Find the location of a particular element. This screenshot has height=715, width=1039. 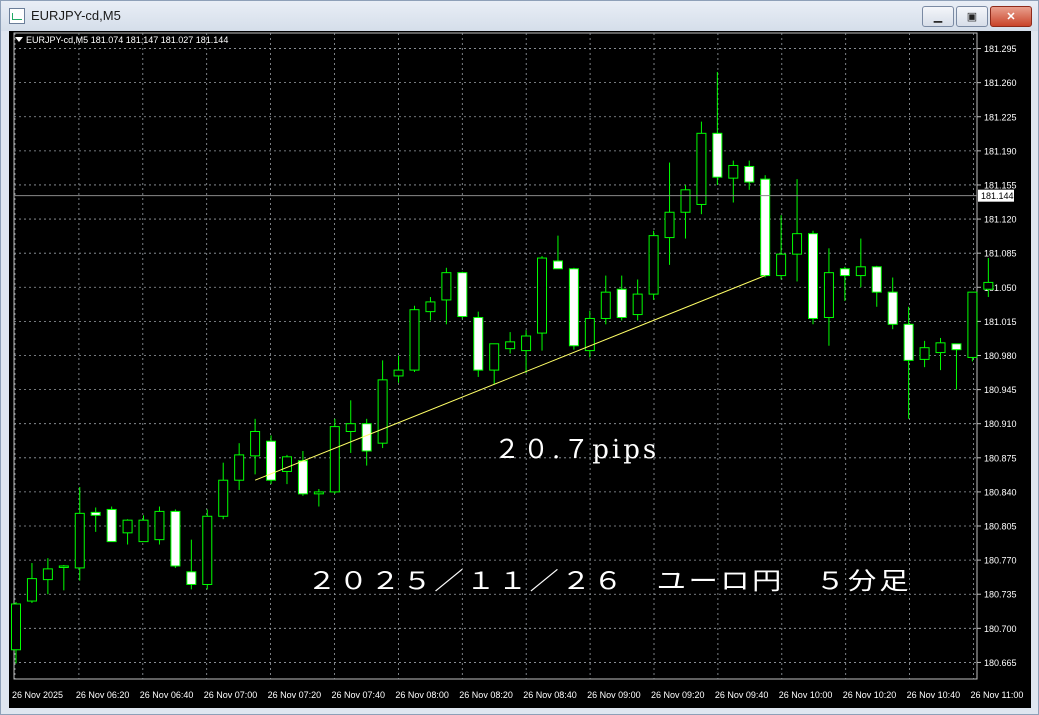

y-tick-label: 181.225 is located at coordinates (1000, 117).